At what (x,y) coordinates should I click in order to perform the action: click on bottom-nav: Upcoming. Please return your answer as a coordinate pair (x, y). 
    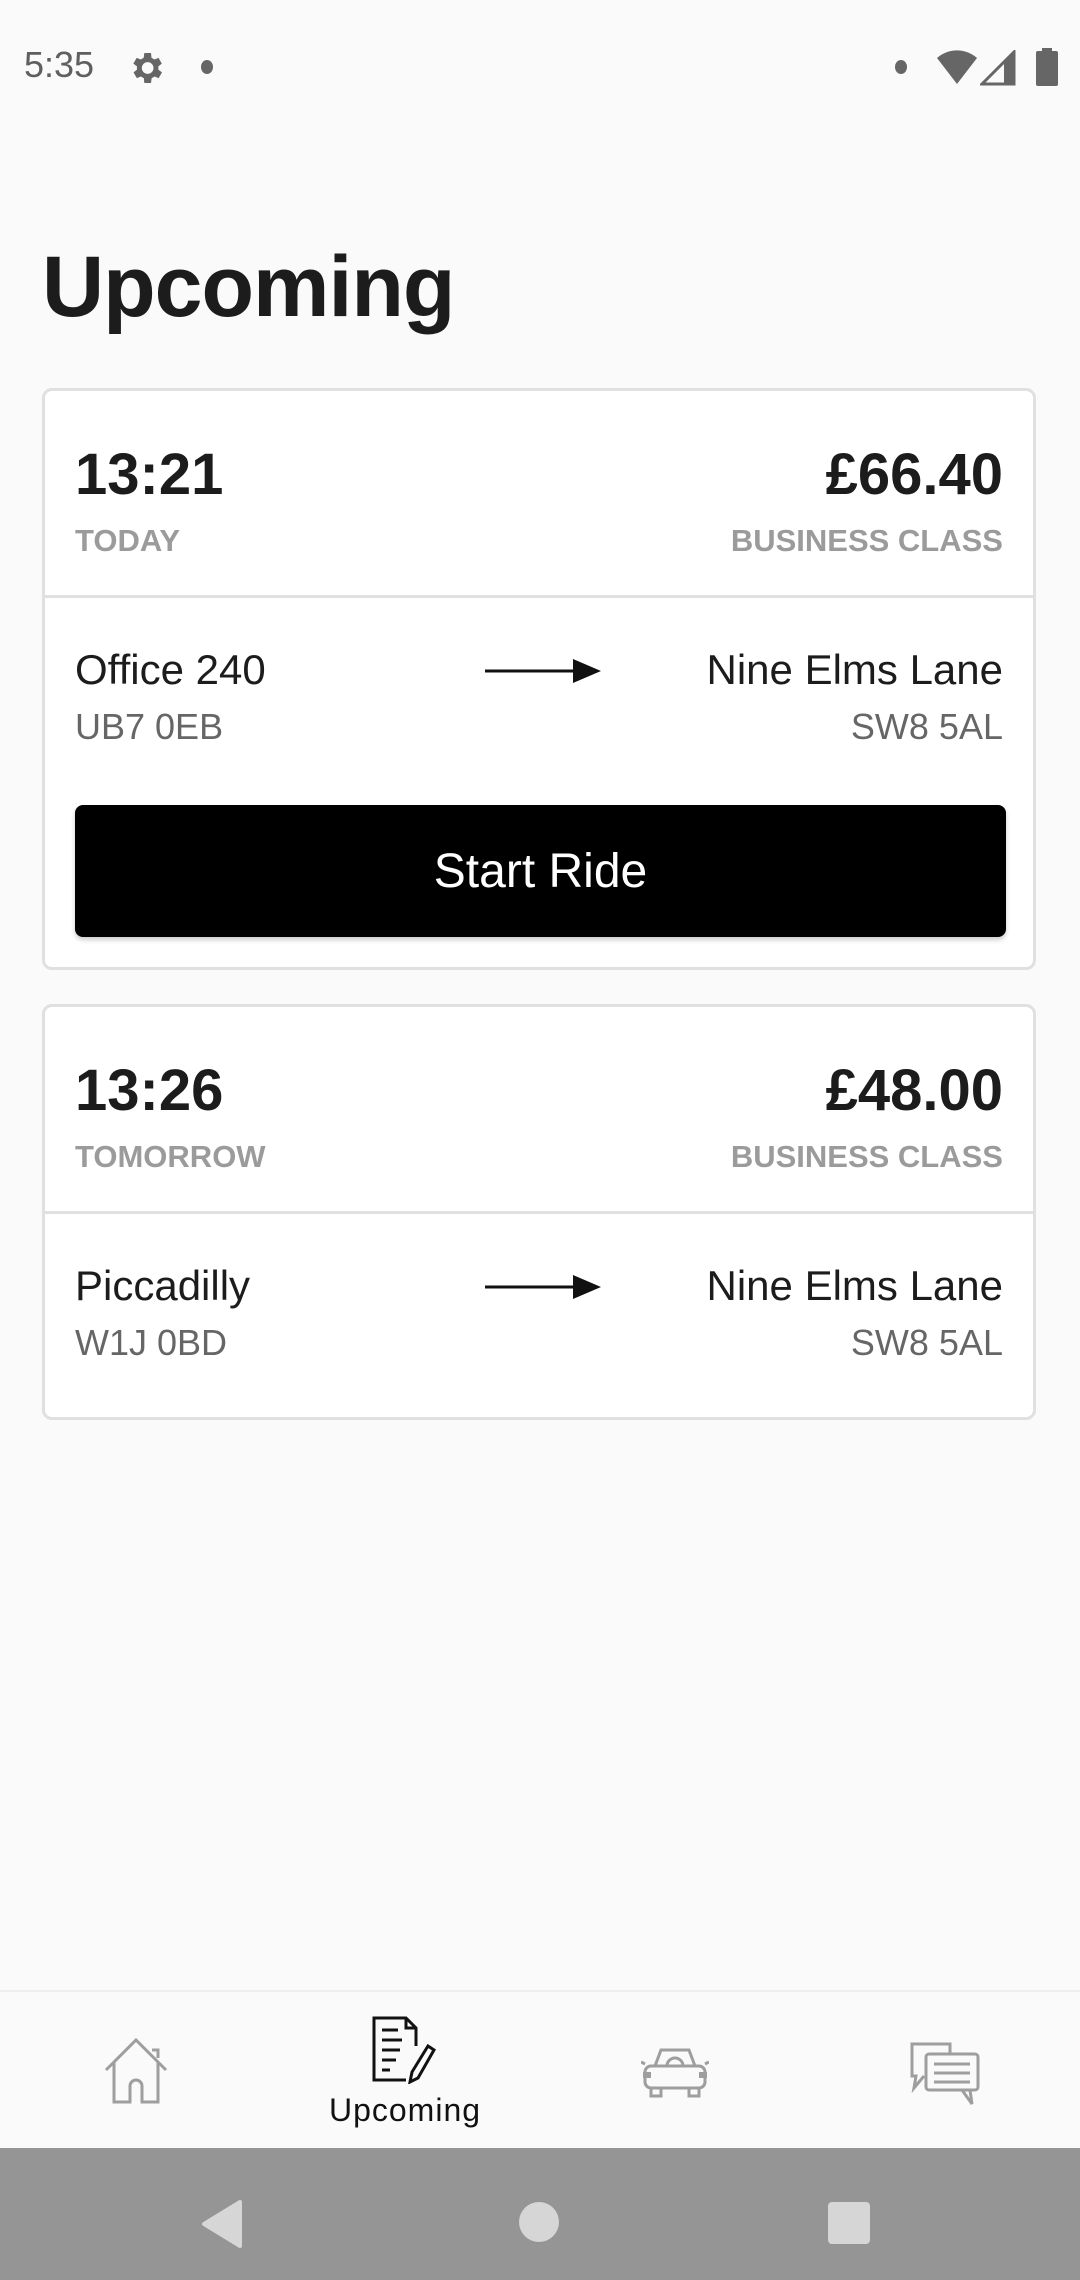
    Looking at the image, I should click on (540, 2069).